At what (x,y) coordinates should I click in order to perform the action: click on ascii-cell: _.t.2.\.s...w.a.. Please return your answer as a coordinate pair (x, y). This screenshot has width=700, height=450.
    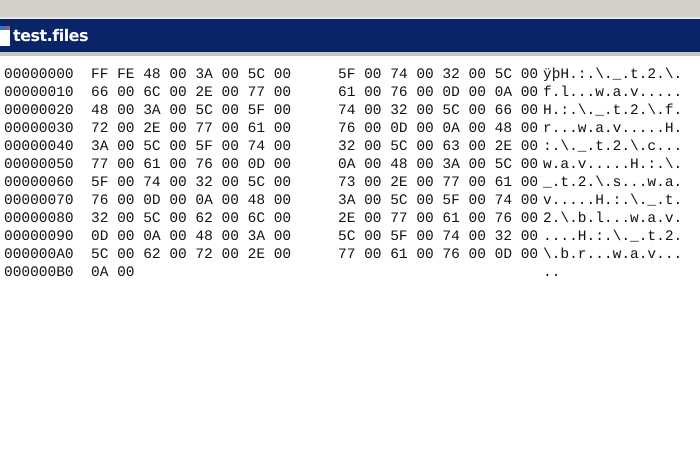
    Looking at the image, I should click on (612, 183).